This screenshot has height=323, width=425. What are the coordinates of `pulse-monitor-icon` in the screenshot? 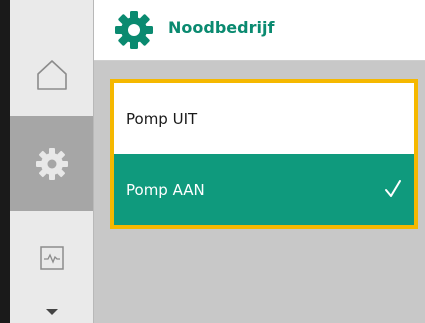 It's located at (51, 258).